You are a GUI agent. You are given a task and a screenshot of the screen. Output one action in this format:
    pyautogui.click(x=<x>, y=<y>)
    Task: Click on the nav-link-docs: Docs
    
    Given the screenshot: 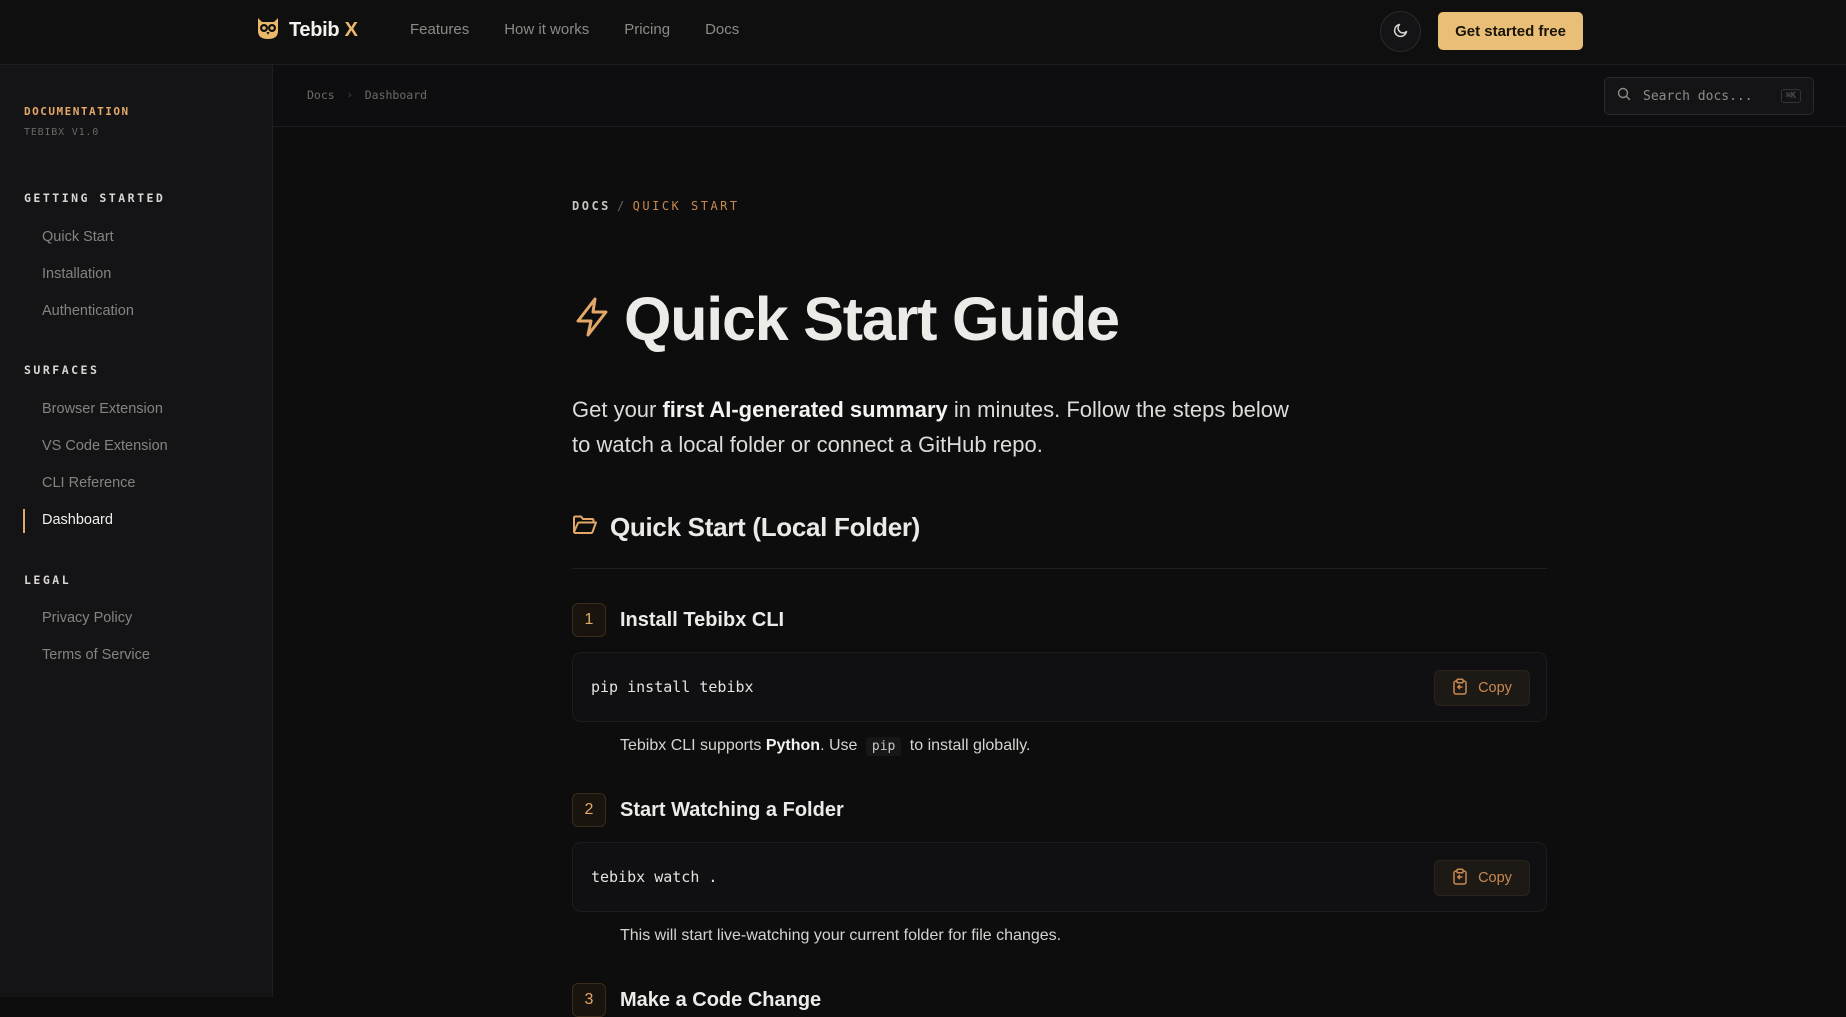 What is the action you would take?
    pyautogui.click(x=722, y=29)
    